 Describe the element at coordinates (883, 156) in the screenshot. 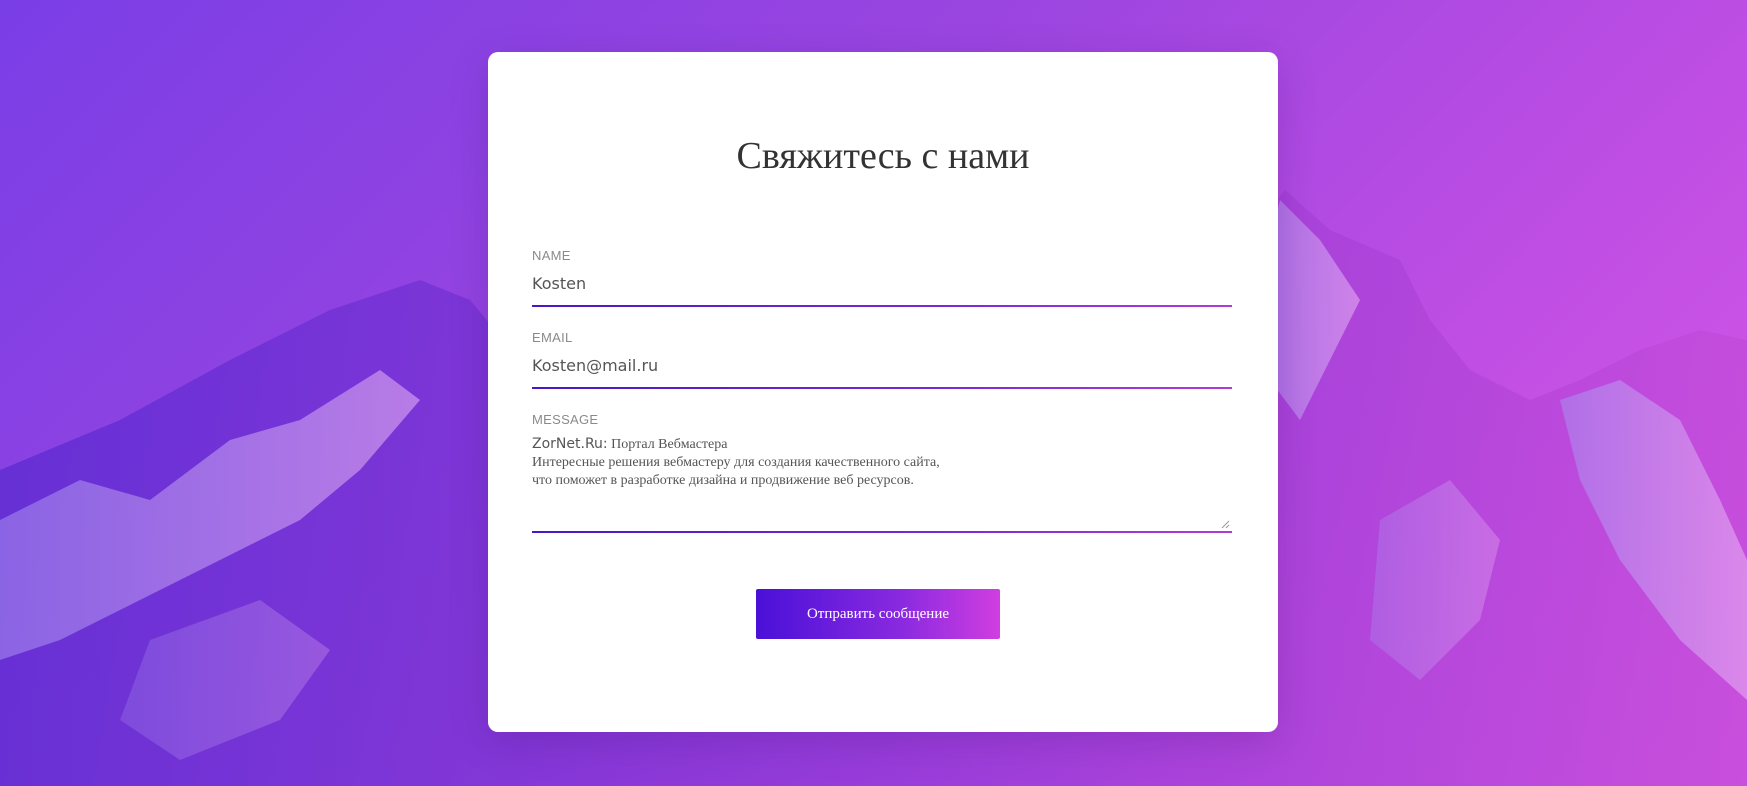

I see `page-title: Свяжитесь с нами` at that location.